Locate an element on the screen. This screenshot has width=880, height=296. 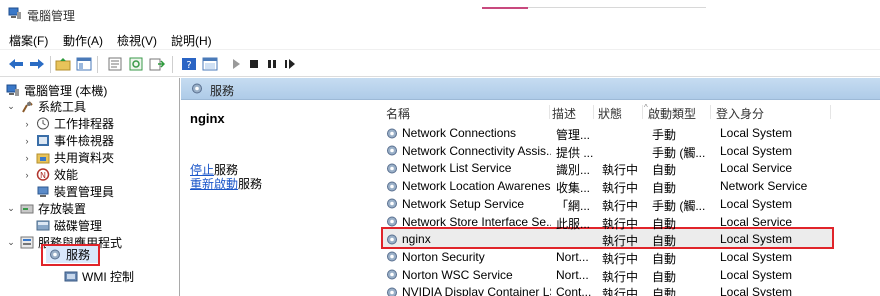
refresh-icon is located at coordinates (136, 64).